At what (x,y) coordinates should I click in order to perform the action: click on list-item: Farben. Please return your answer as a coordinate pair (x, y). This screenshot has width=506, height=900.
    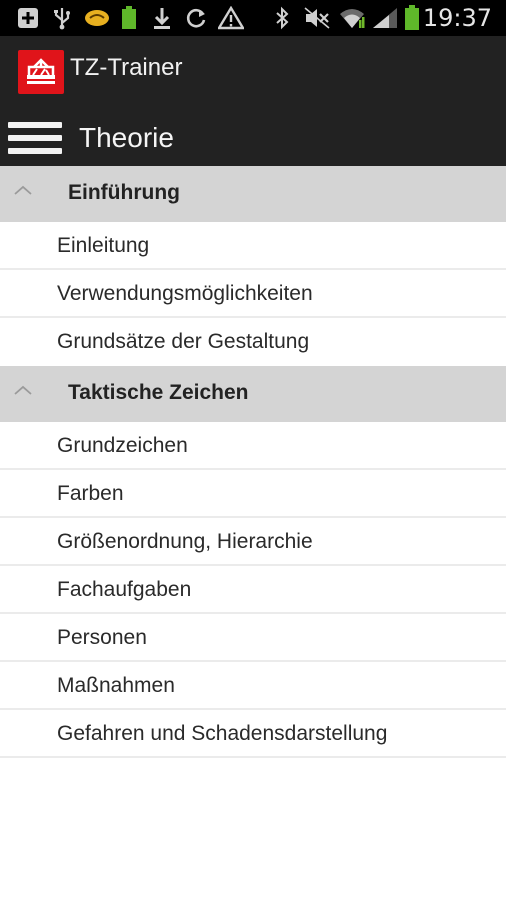
    Looking at the image, I should click on (253, 494).